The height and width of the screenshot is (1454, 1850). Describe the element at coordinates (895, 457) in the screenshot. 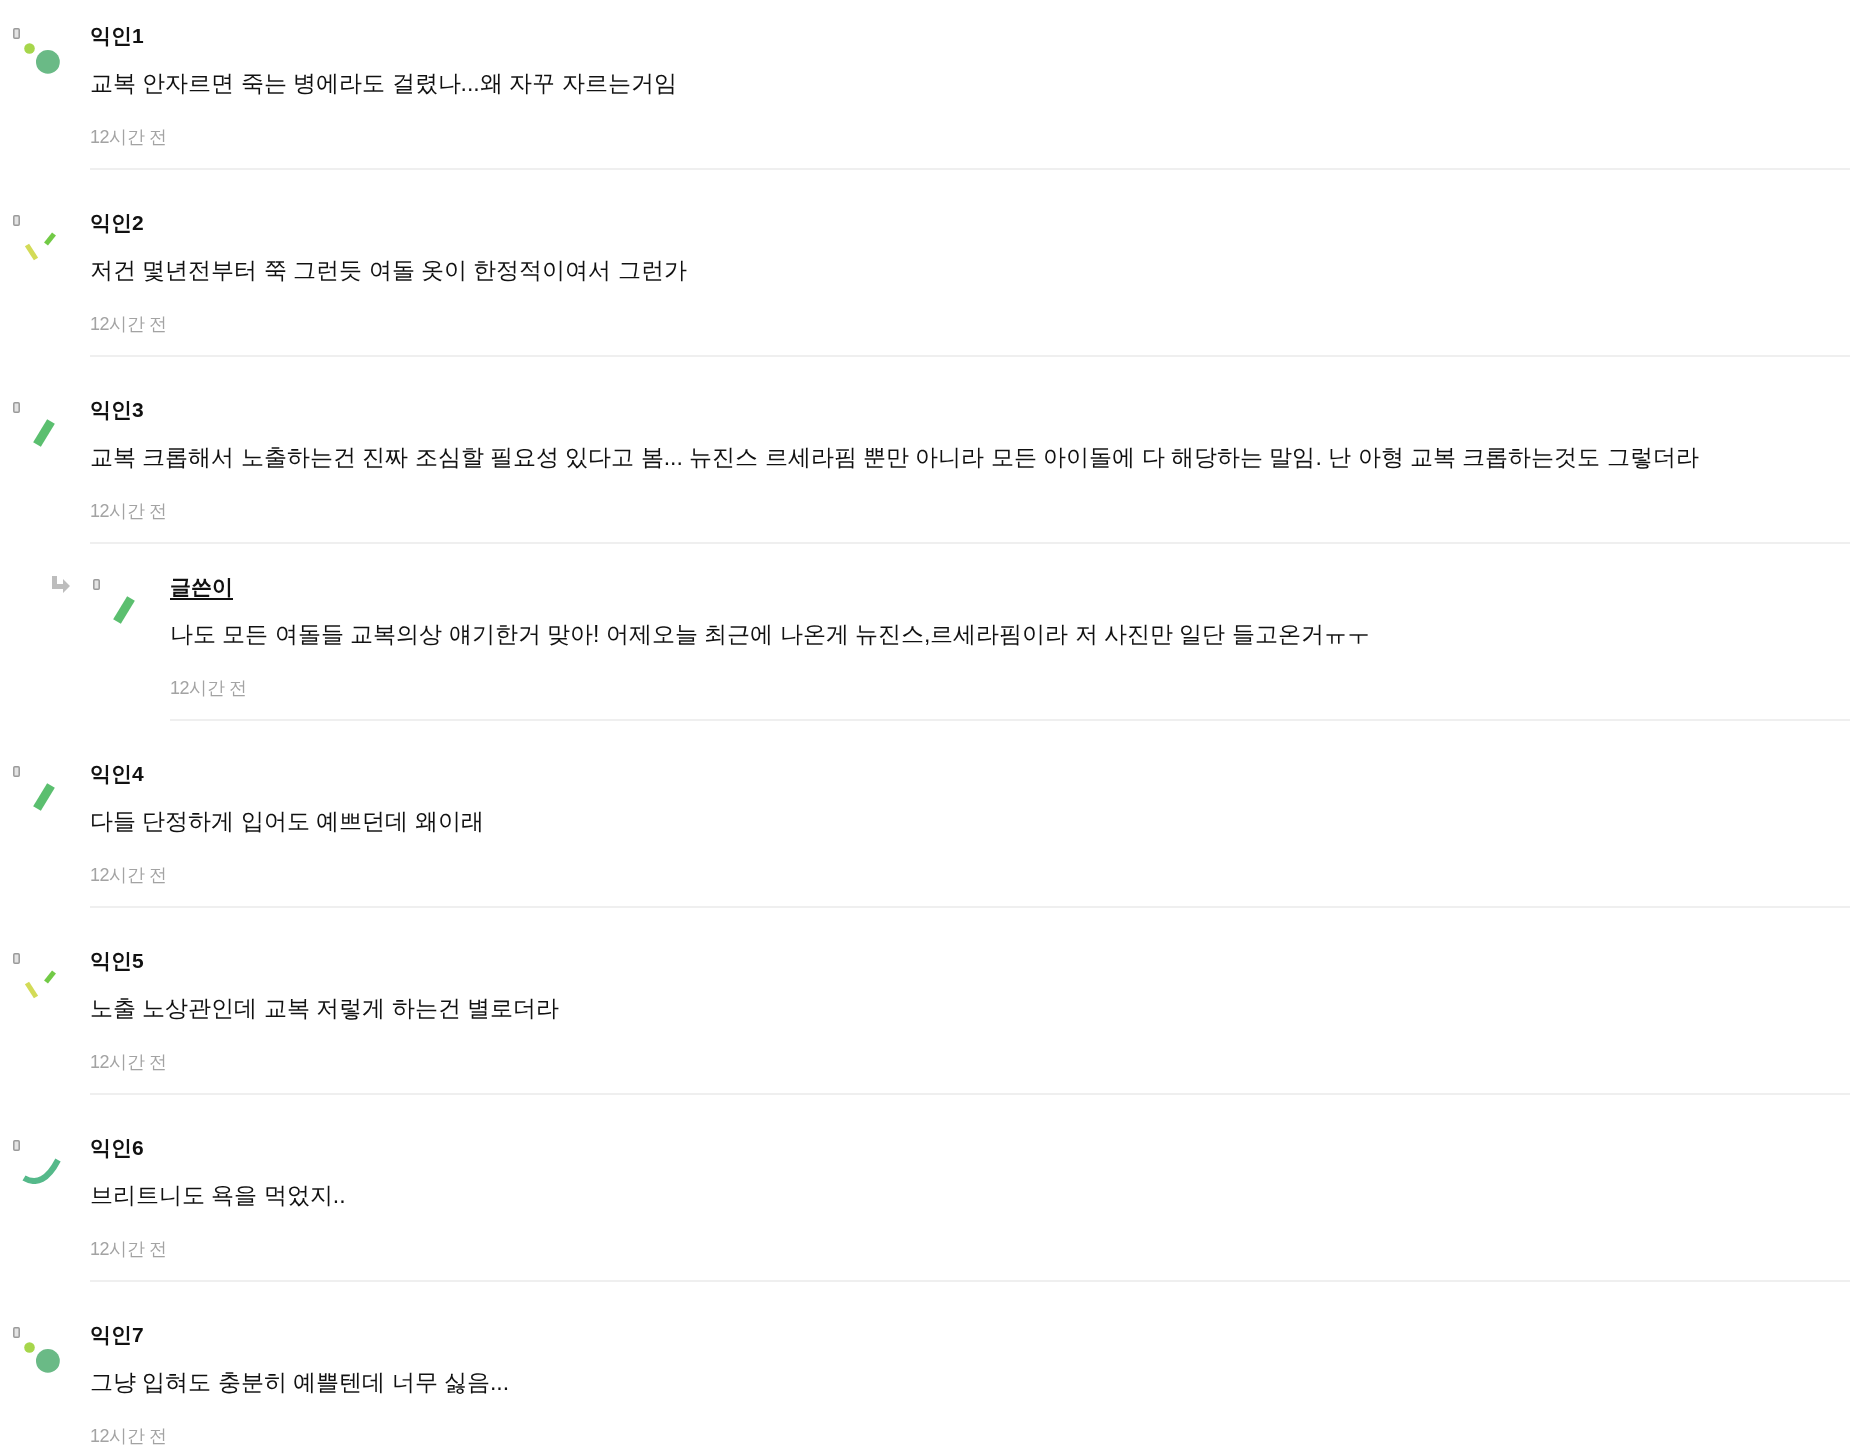

I see `comment-text: 교복 크롭해서 노출하는건 진짜 조심할 필요성 있다고 봄... 뉴진스 르세라핌 뿐만 아니라 모든 아이돌에 다 해당하는 말임. 난 아형 교복 크롭하는것도 그렇더라` at that location.